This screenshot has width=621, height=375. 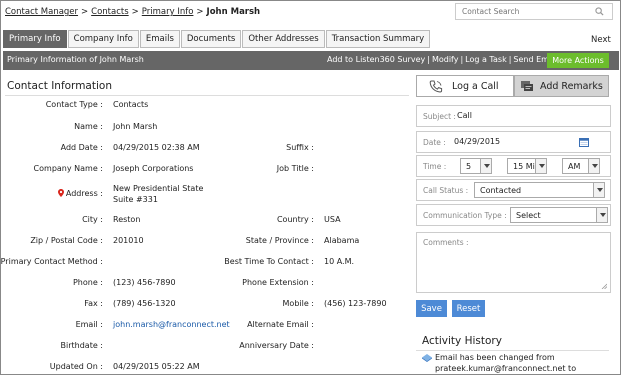 I want to click on call-status-value: Contacted, so click(x=501, y=190).